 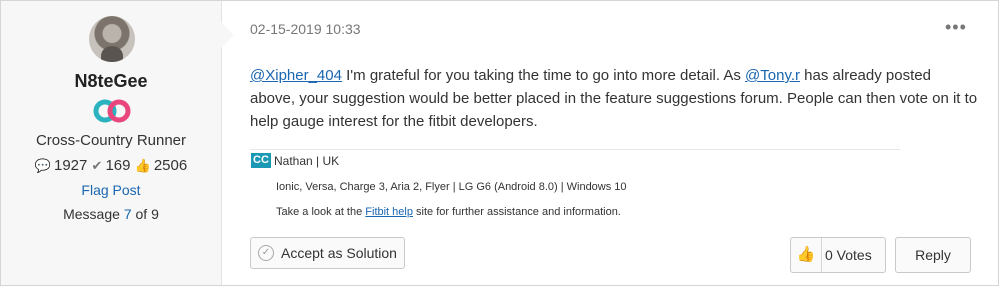 I want to click on accept-as-solution-button: ✓ Accept as Solution, so click(x=327, y=253).